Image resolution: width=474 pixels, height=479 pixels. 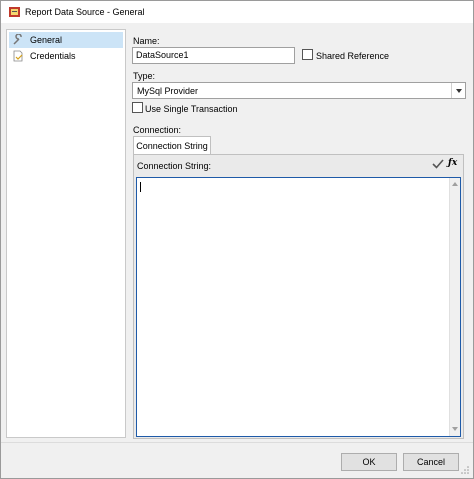 What do you see at coordinates (146, 41) in the screenshot?
I see `name-label: Name:` at bounding box center [146, 41].